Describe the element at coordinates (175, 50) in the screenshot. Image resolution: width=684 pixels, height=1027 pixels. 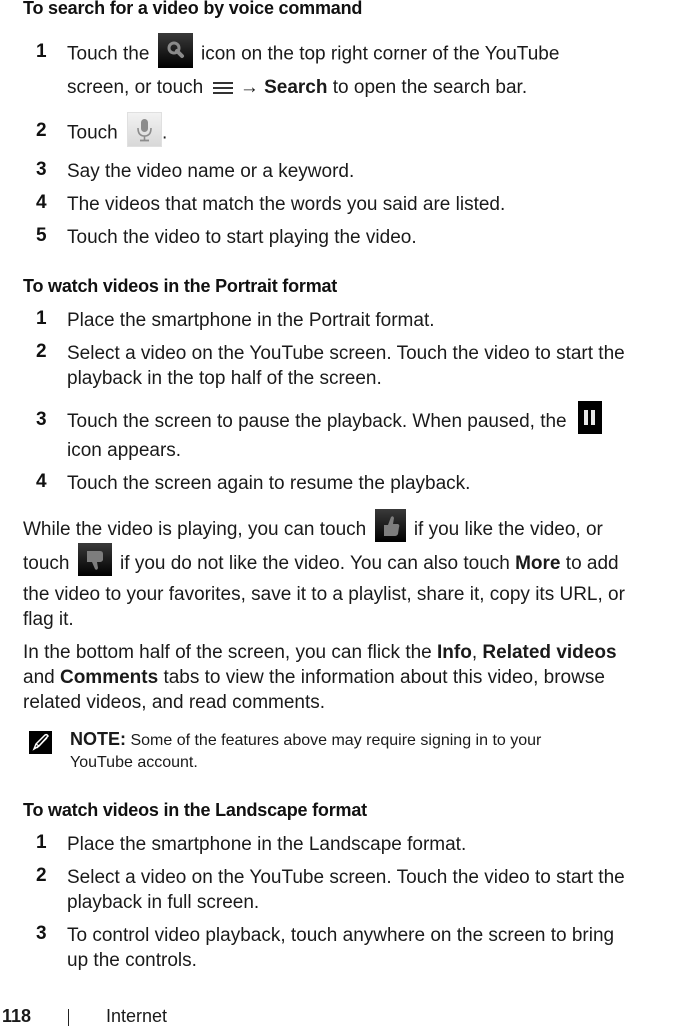
I see `search-icon` at that location.